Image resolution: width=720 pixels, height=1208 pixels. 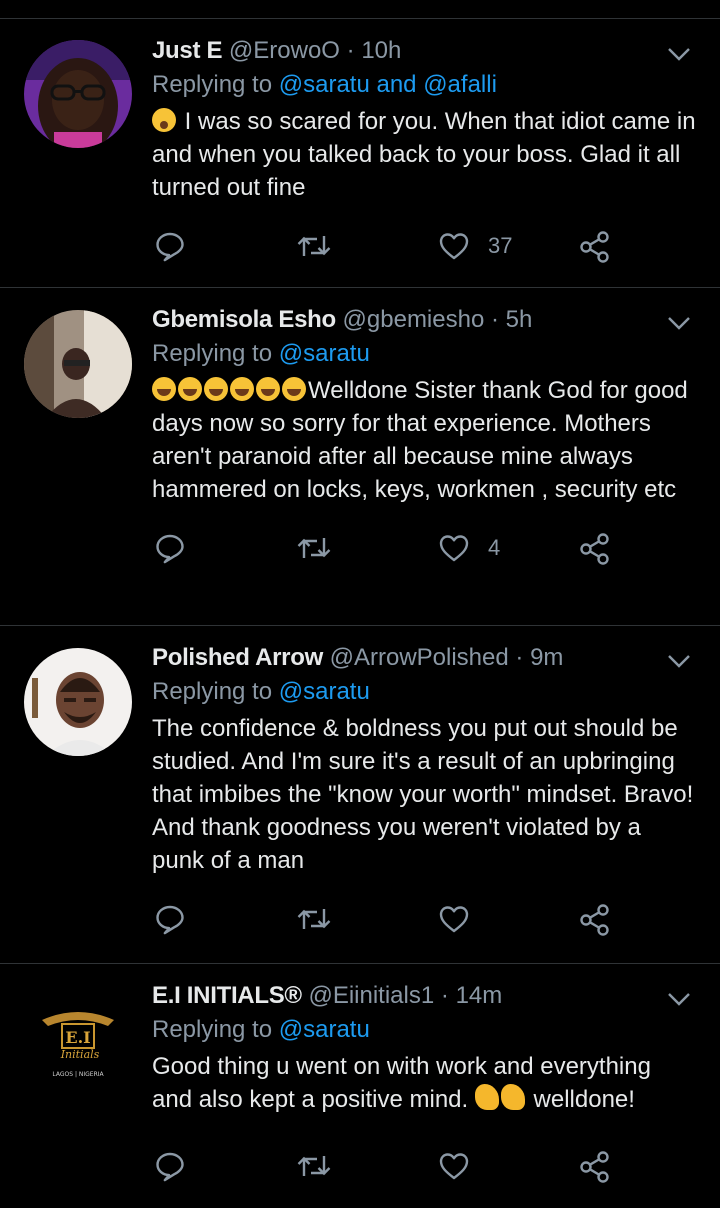 I want to click on logo-letters: E.I, so click(x=77, y=1037).